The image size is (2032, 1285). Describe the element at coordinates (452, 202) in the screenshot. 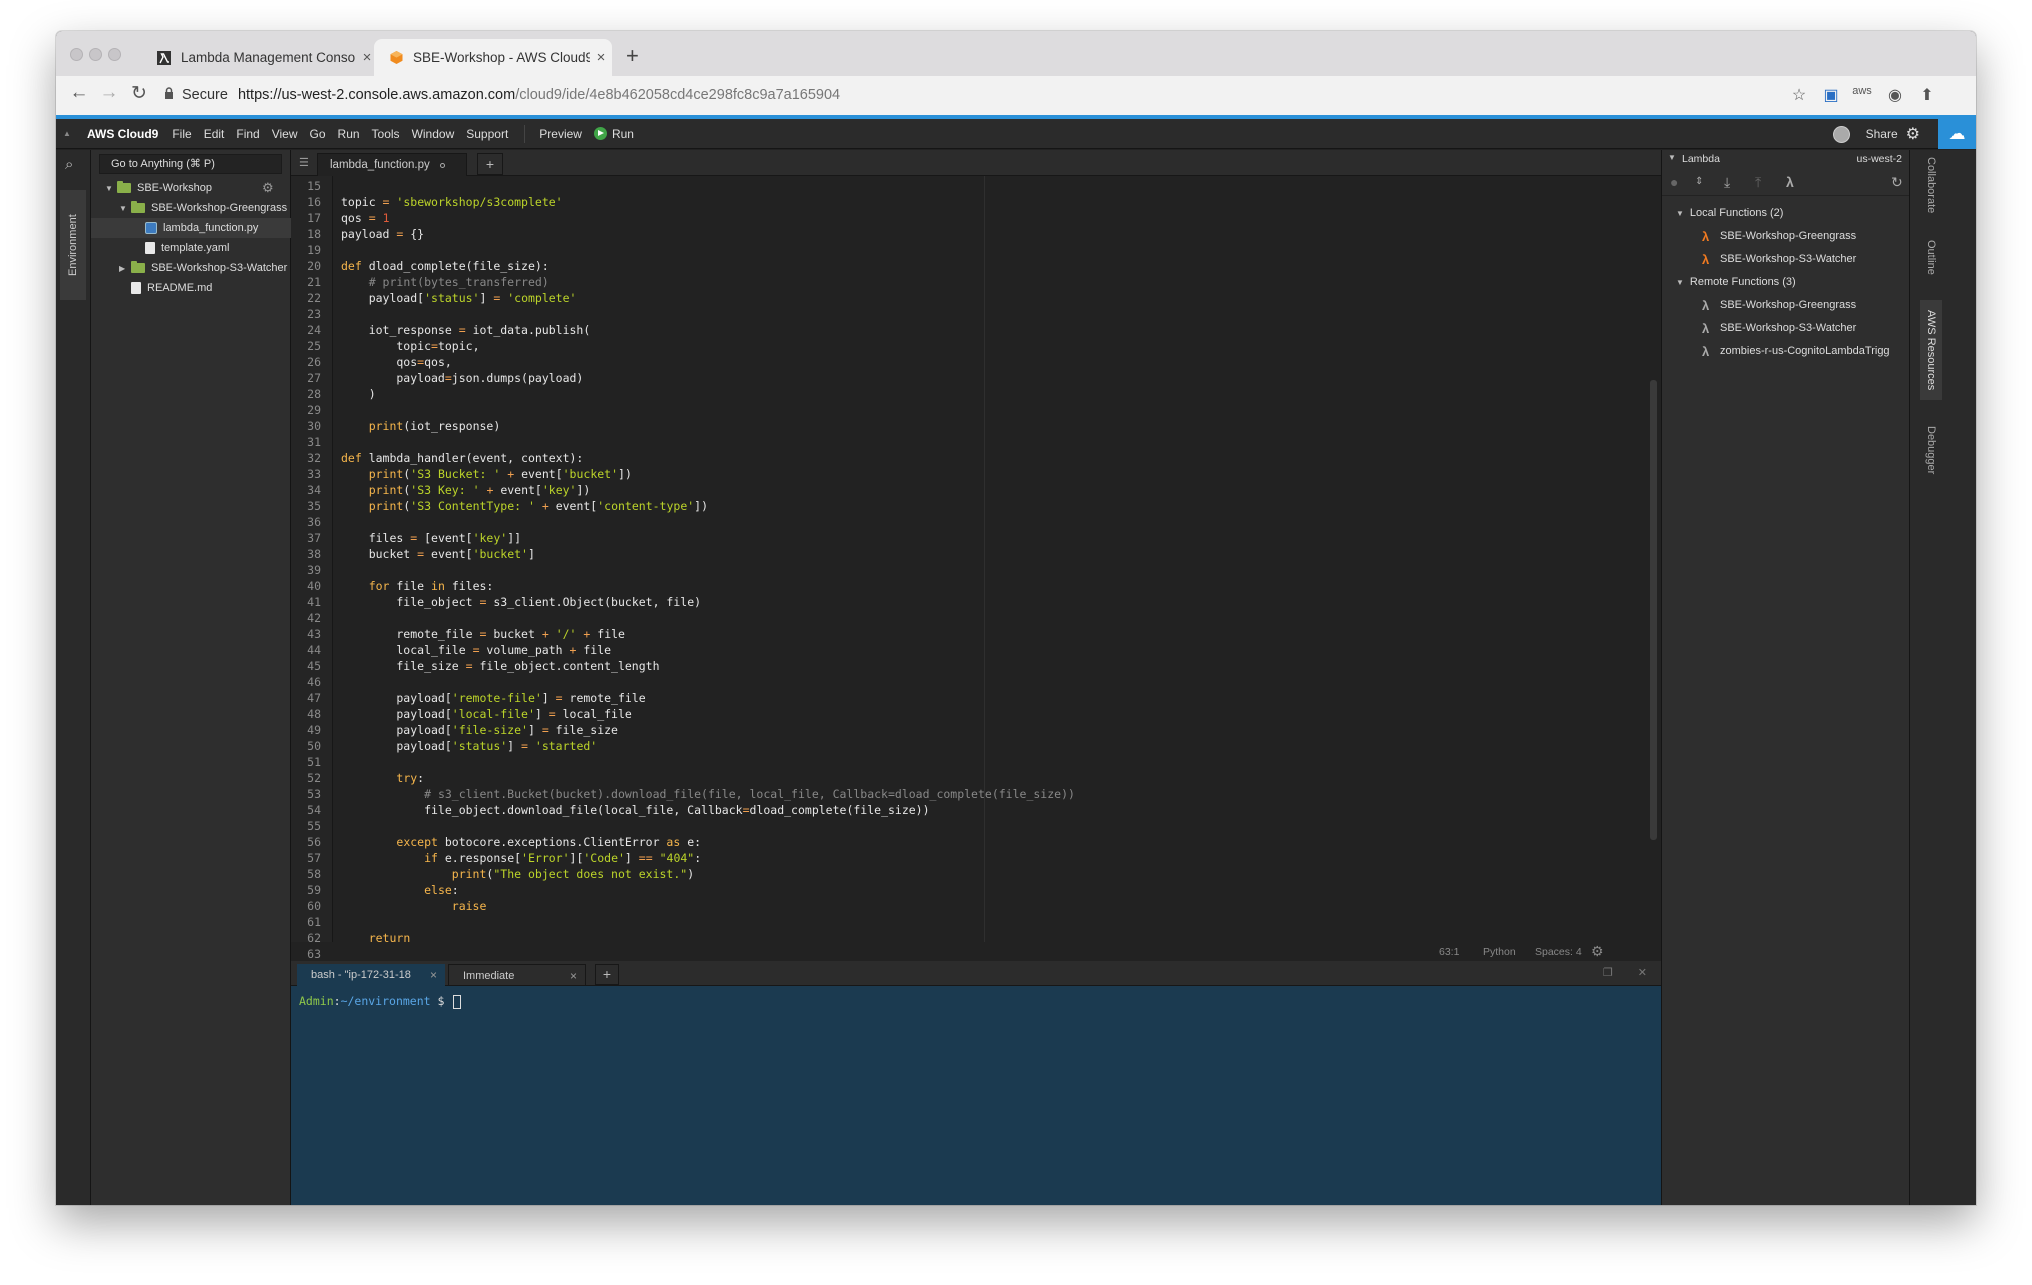

I see `code-line: topic = 'sbeworkshop/s3complete'` at that location.